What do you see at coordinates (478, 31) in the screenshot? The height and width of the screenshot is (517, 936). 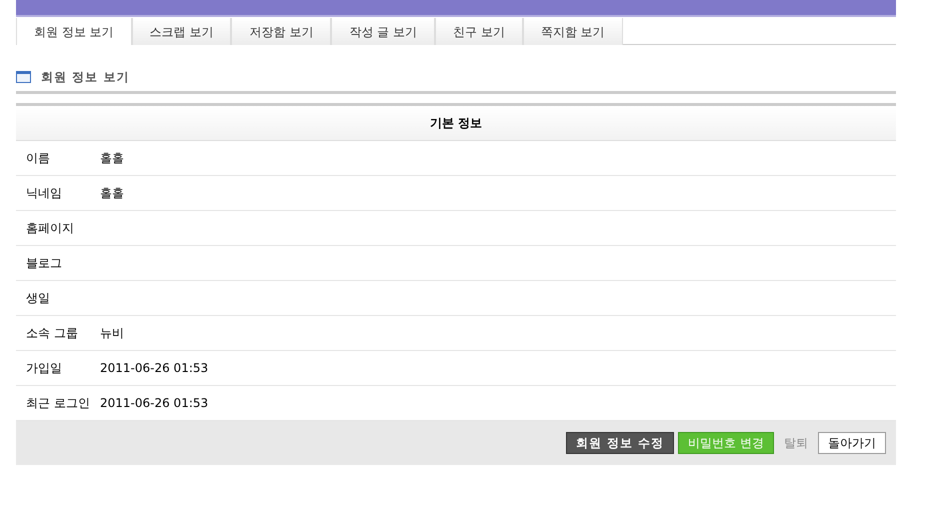 I see `tab: 친구 보기` at bounding box center [478, 31].